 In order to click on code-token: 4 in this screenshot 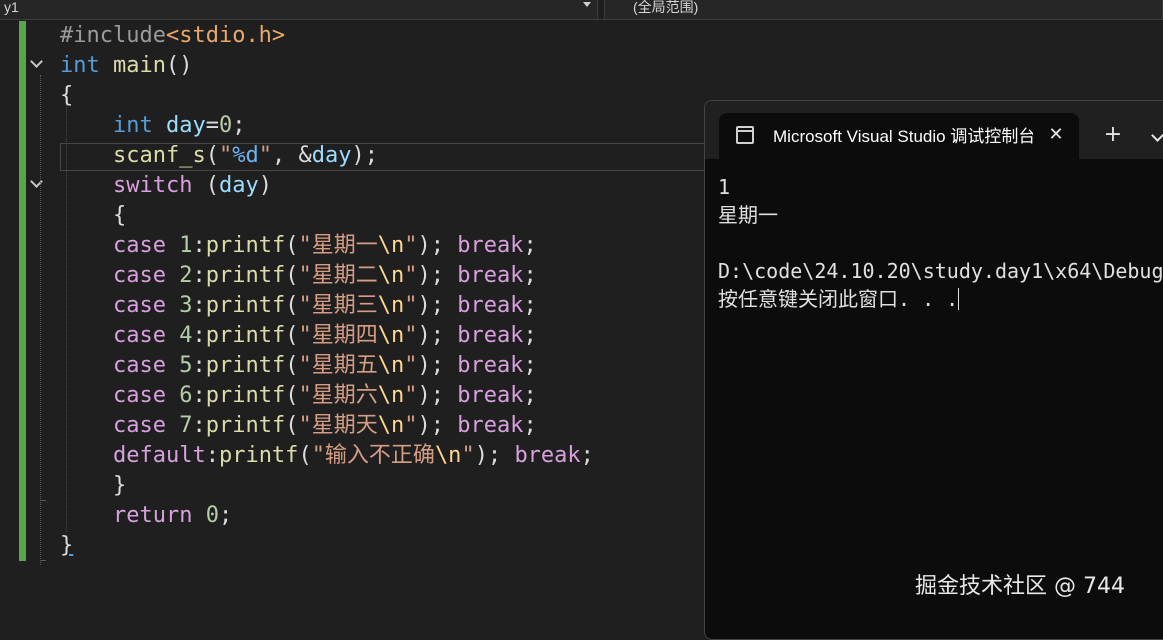, I will do `click(186, 335)`.